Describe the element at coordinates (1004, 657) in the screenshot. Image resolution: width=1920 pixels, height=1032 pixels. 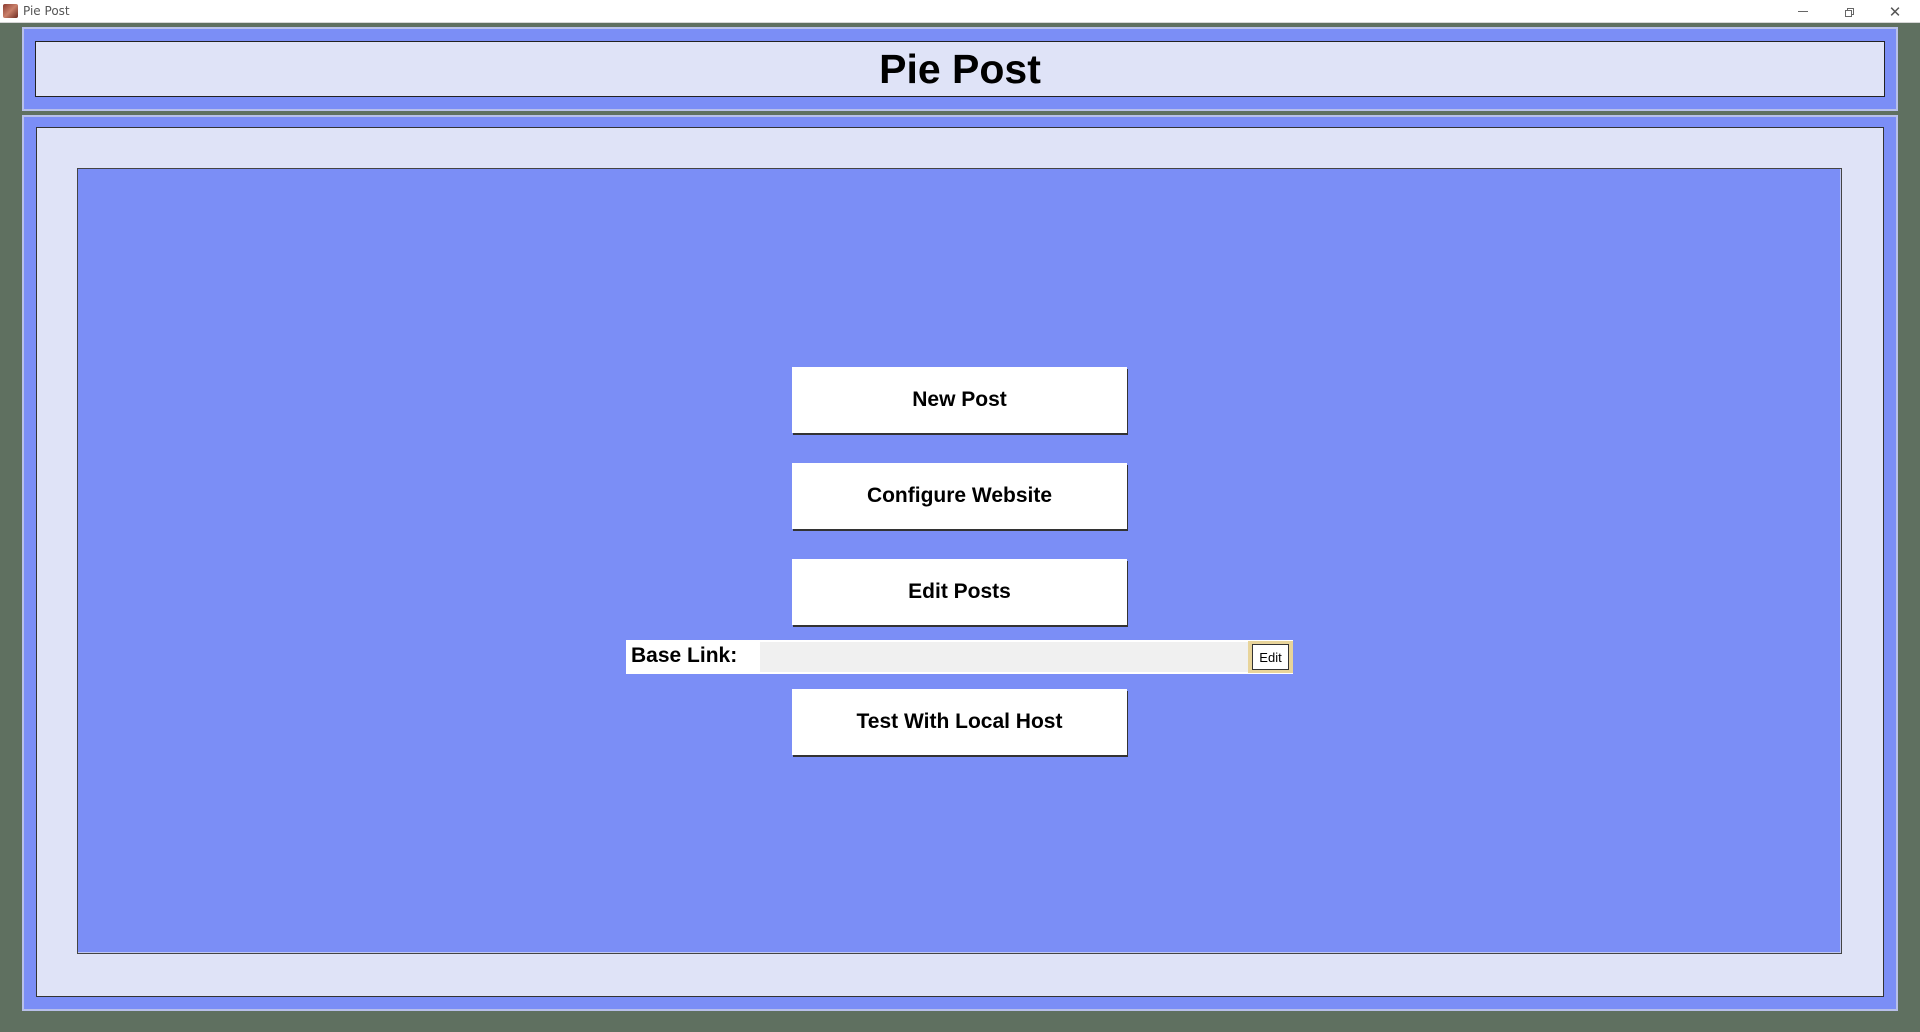
I see `base-link-input` at that location.